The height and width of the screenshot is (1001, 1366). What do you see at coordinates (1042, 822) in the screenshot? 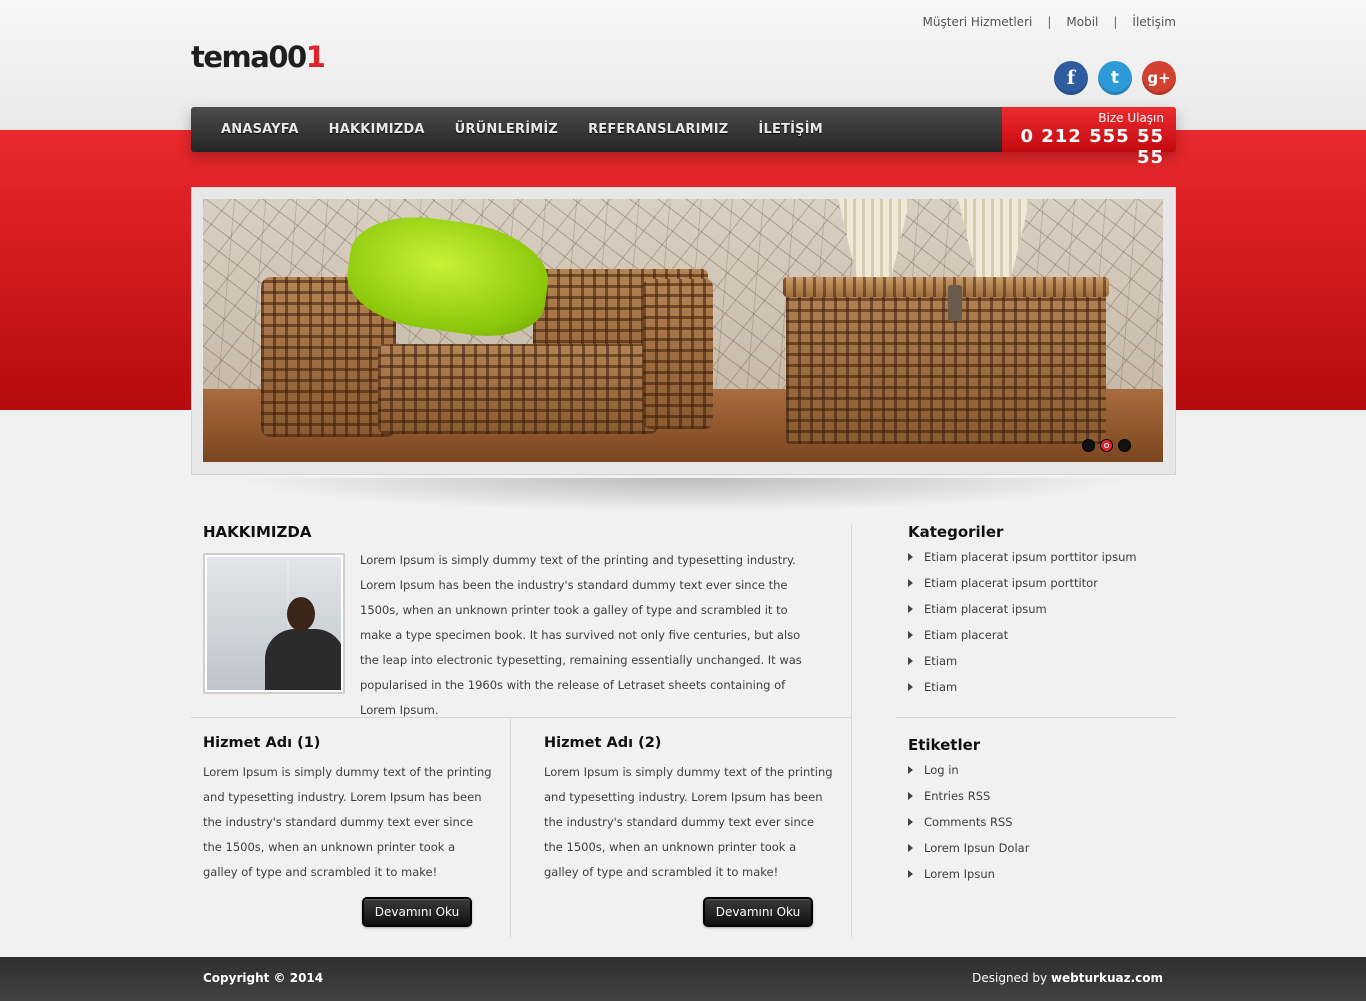
I see `tag-item: Comments RSS` at bounding box center [1042, 822].